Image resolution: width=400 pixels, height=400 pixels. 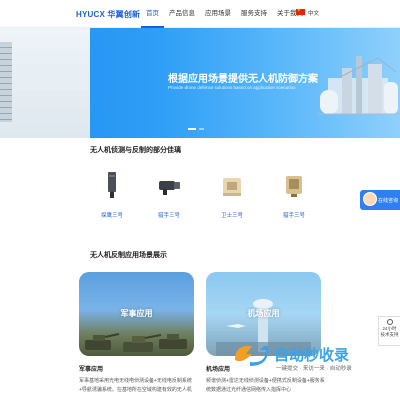 What do you see at coordinates (128, 255) in the screenshot?
I see `scenes-section-title: 无人机反制应用场景展示` at bounding box center [128, 255].